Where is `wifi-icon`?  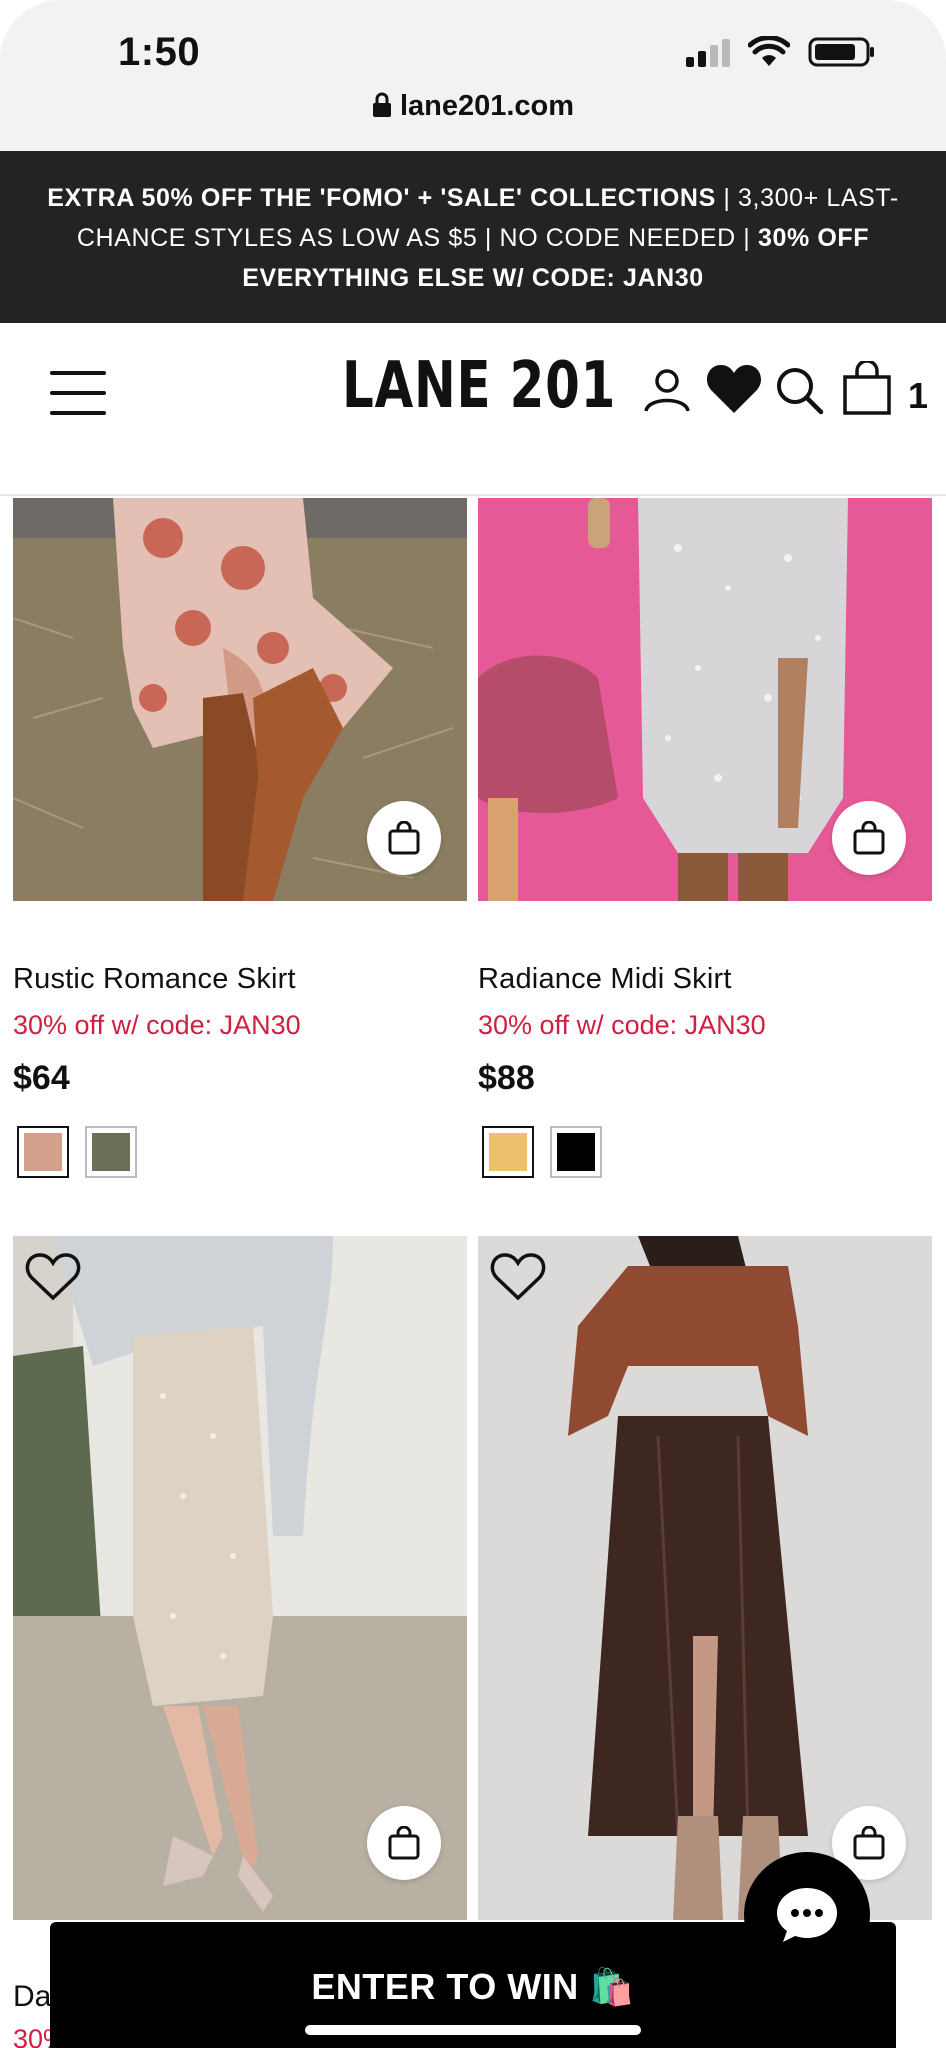
wifi-icon is located at coordinates (769, 52).